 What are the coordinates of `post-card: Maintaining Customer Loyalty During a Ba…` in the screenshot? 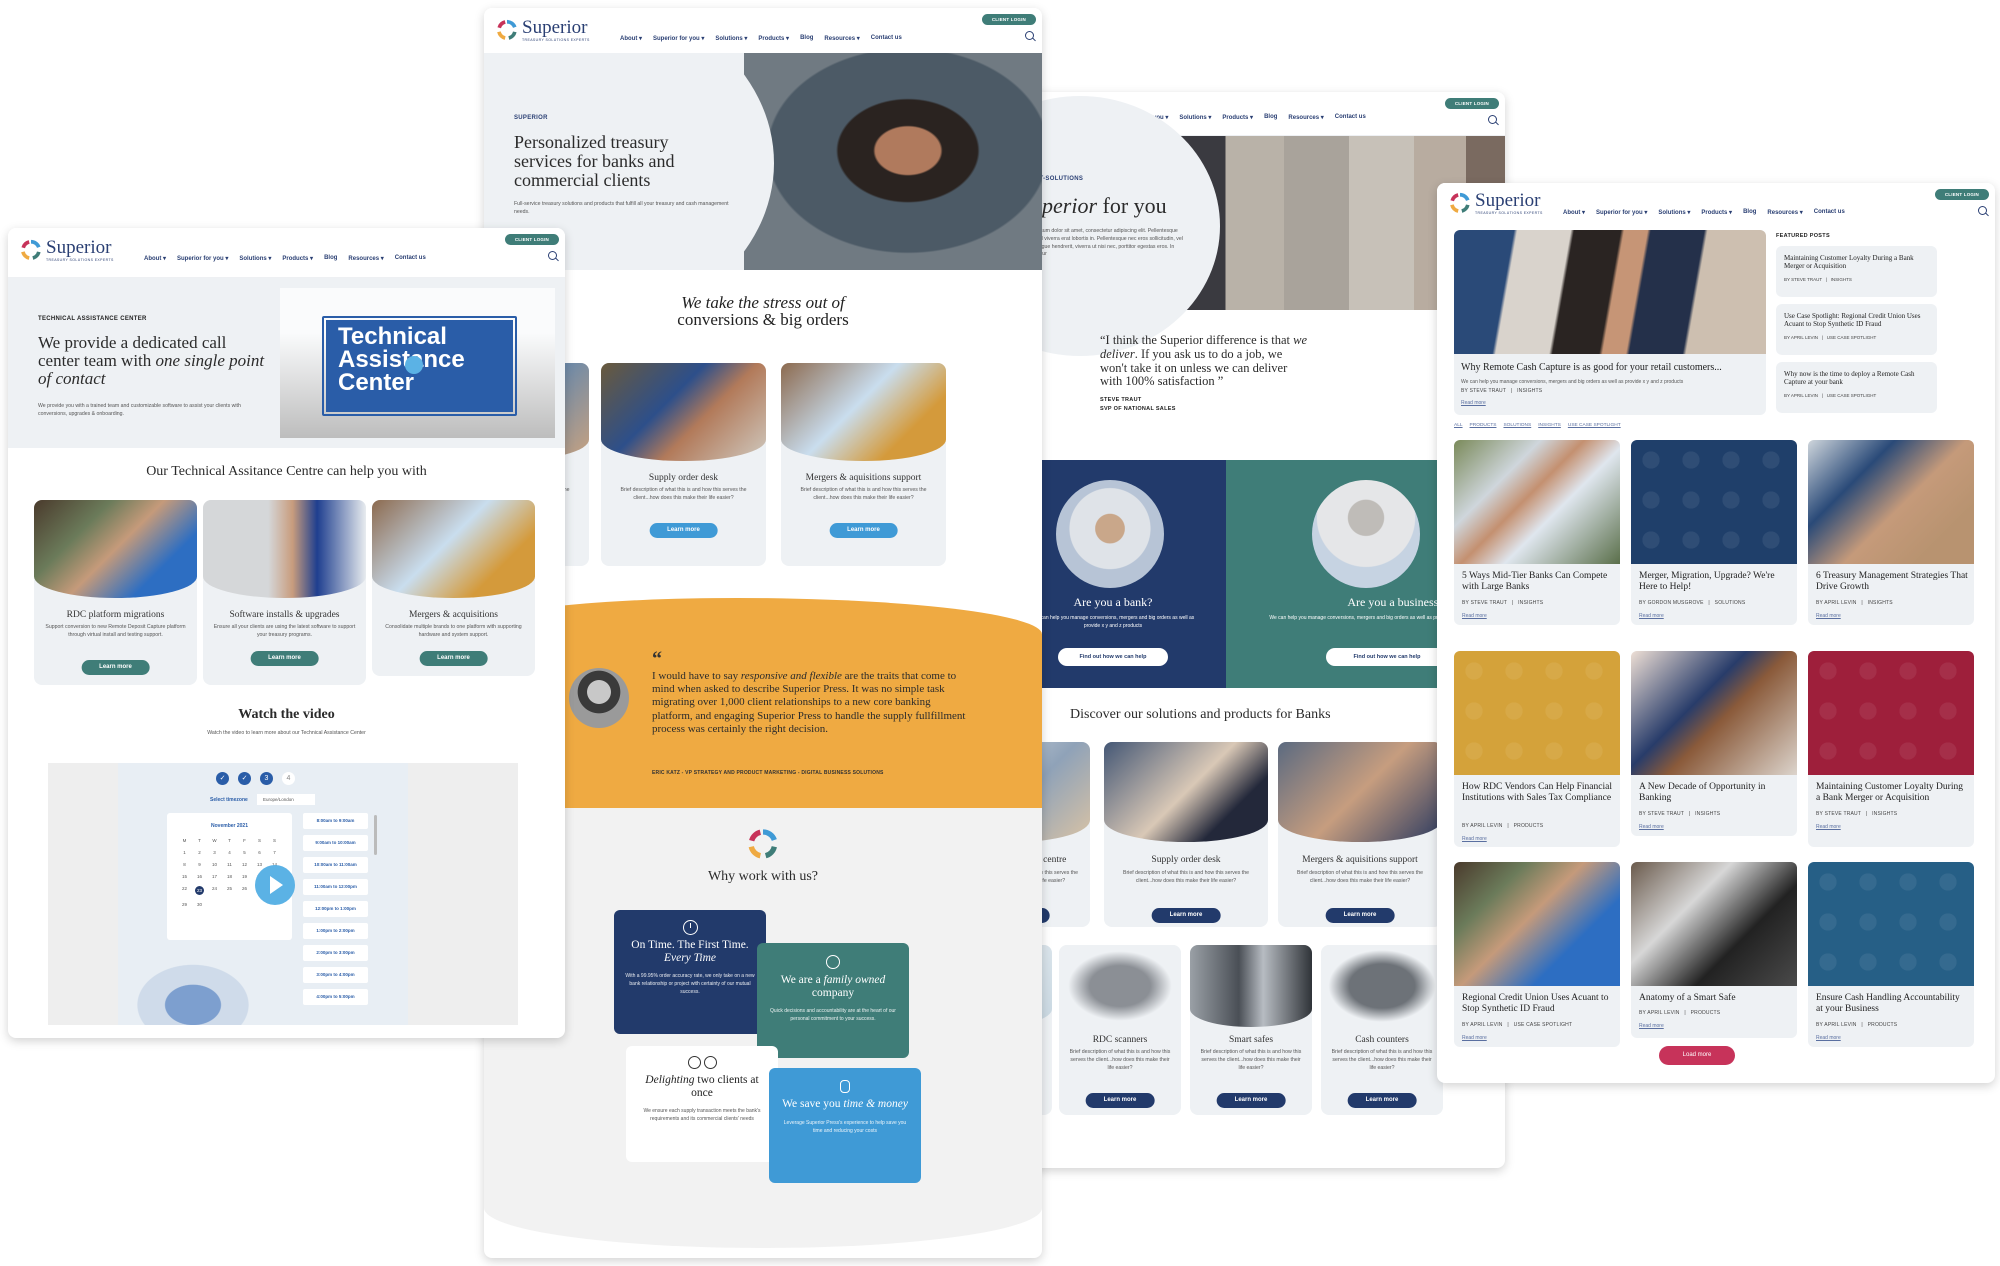 It's located at (1891, 749).